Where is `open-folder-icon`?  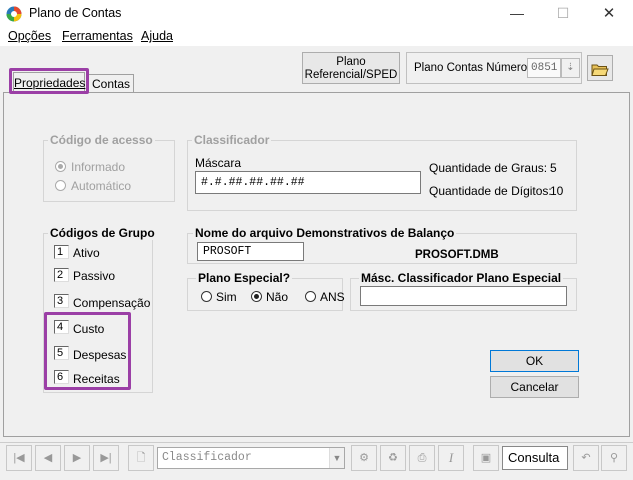
open-folder-icon is located at coordinates (600, 70).